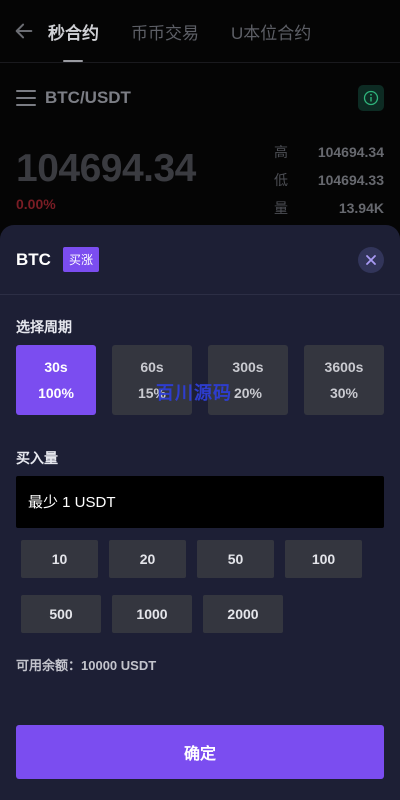 The image size is (400, 800). Describe the element at coordinates (56, 393) in the screenshot. I see `period-rate: 100%` at that location.